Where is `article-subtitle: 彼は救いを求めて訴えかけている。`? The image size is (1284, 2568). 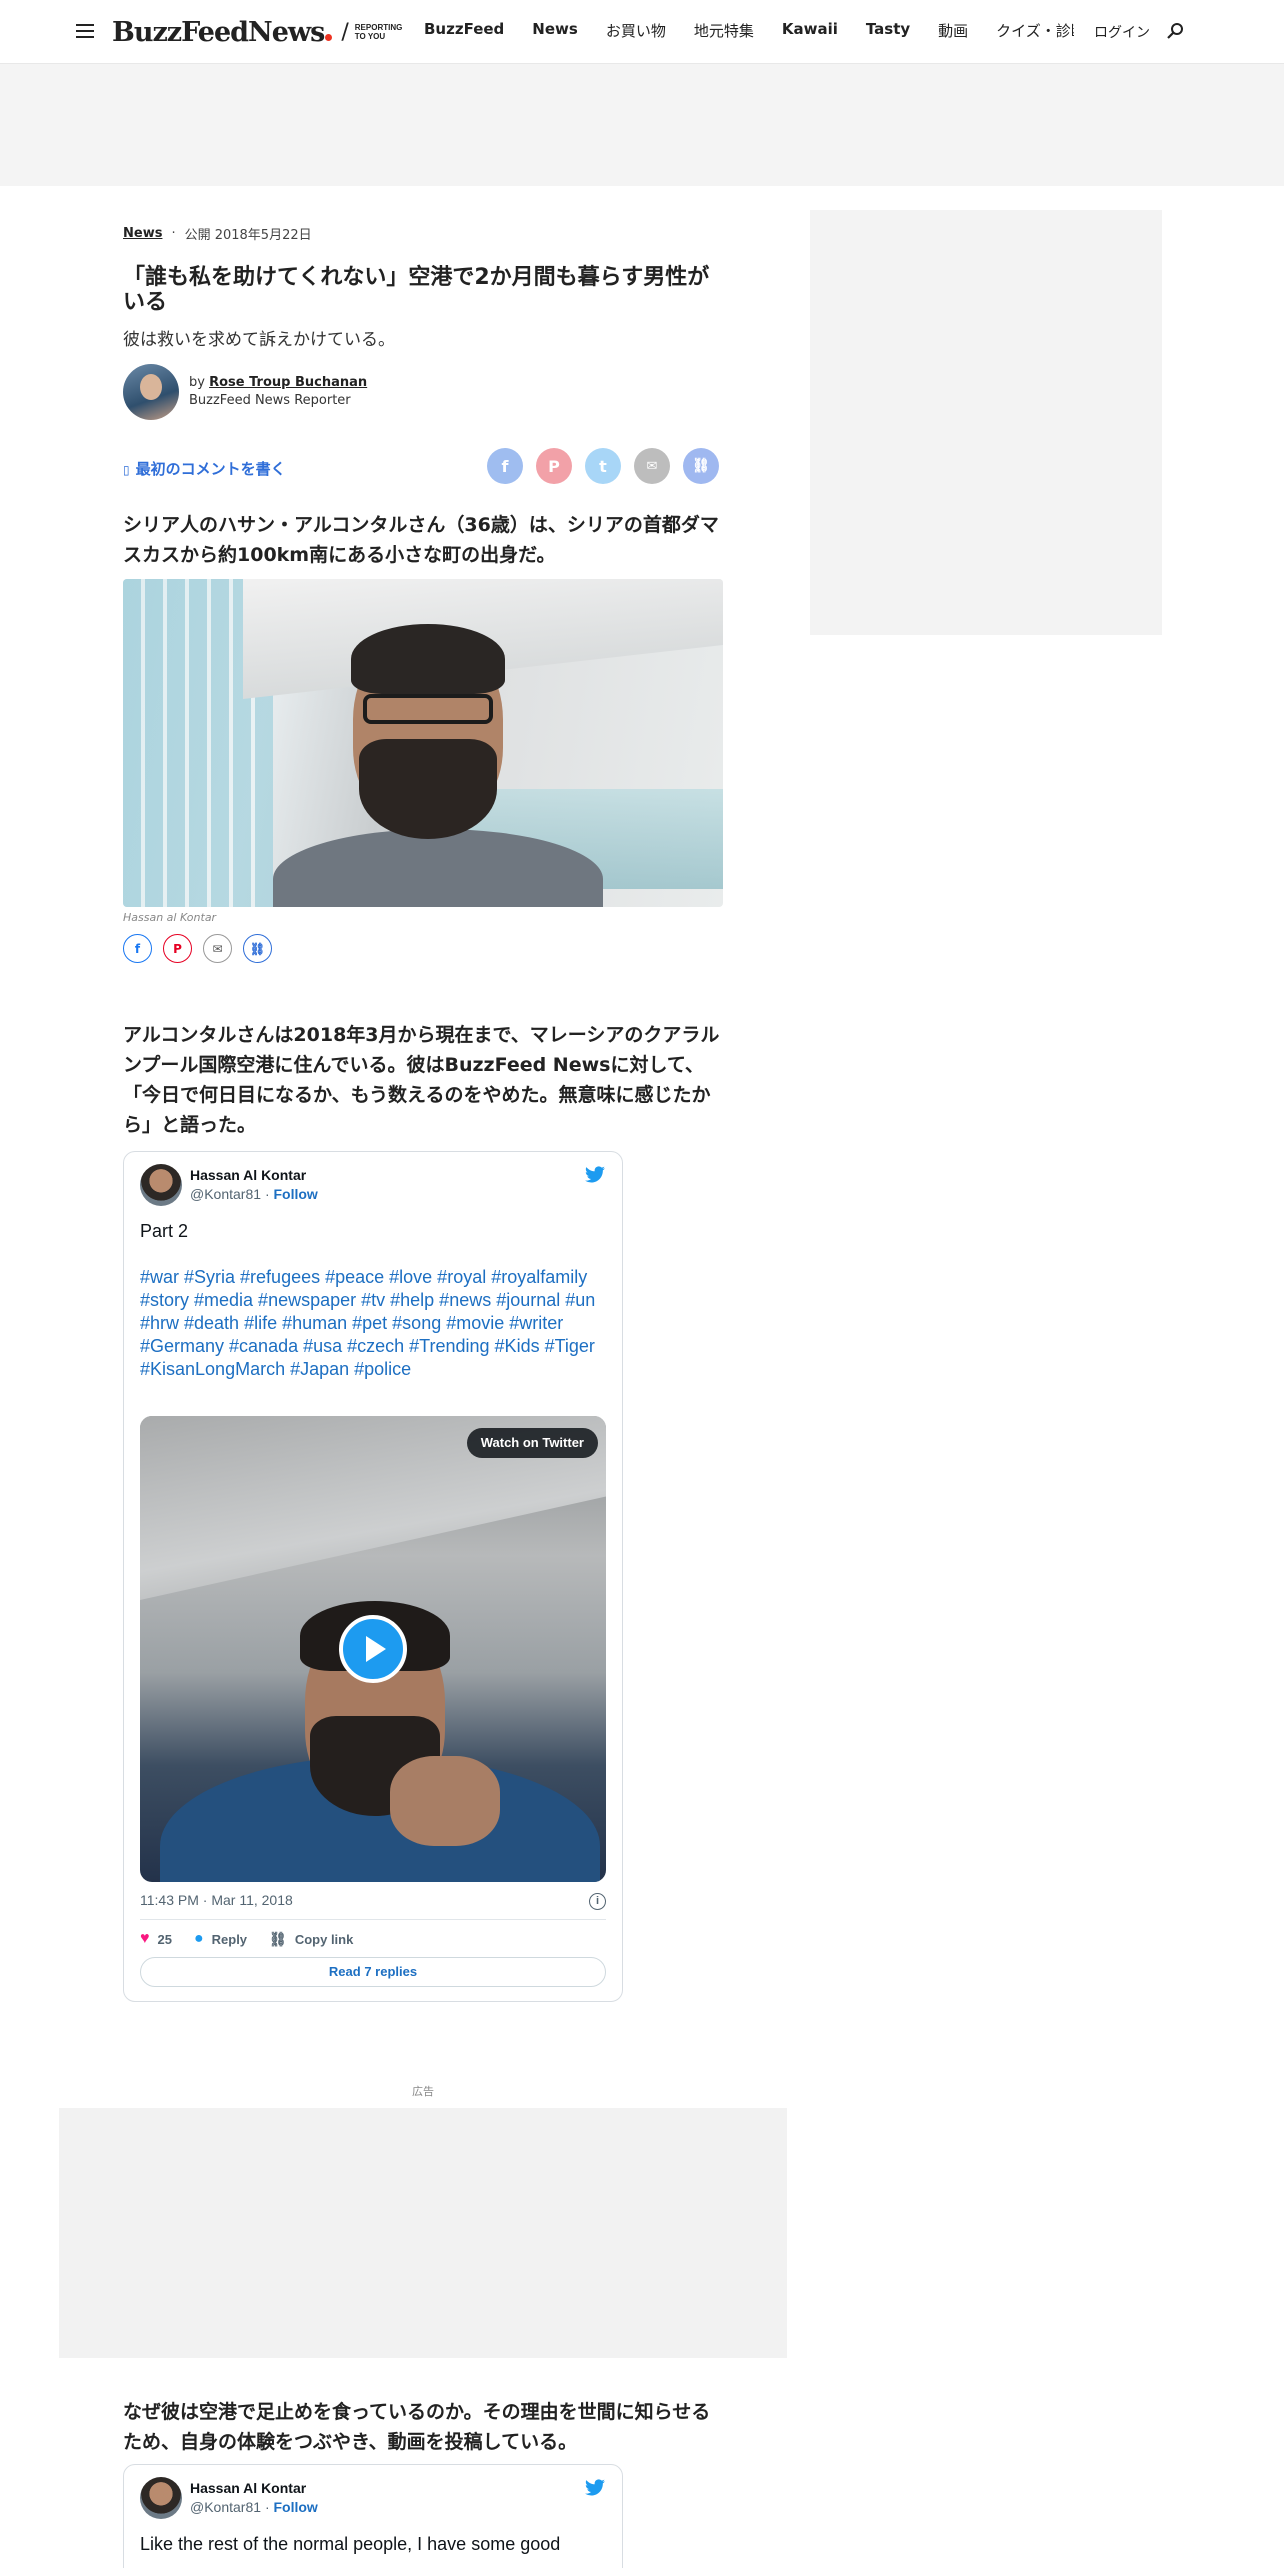 article-subtitle: 彼は救いを求めて訴えかけている。 is located at coordinates (259, 340).